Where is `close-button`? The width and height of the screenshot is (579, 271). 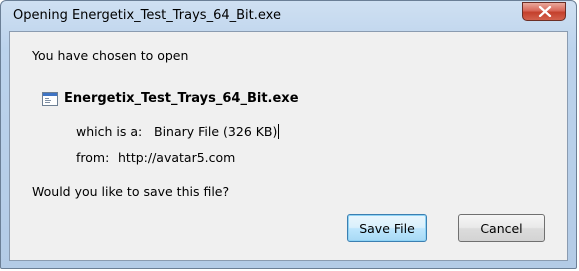
close-button is located at coordinates (544, 11).